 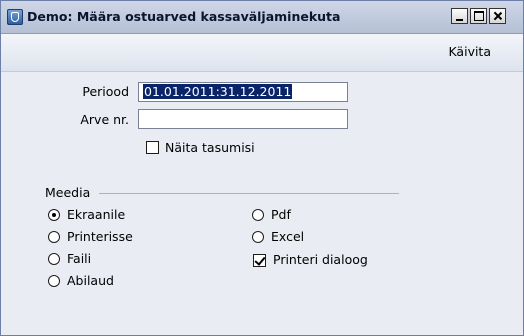 What do you see at coordinates (459, 16) in the screenshot?
I see `minimize-button` at bounding box center [459, 16].